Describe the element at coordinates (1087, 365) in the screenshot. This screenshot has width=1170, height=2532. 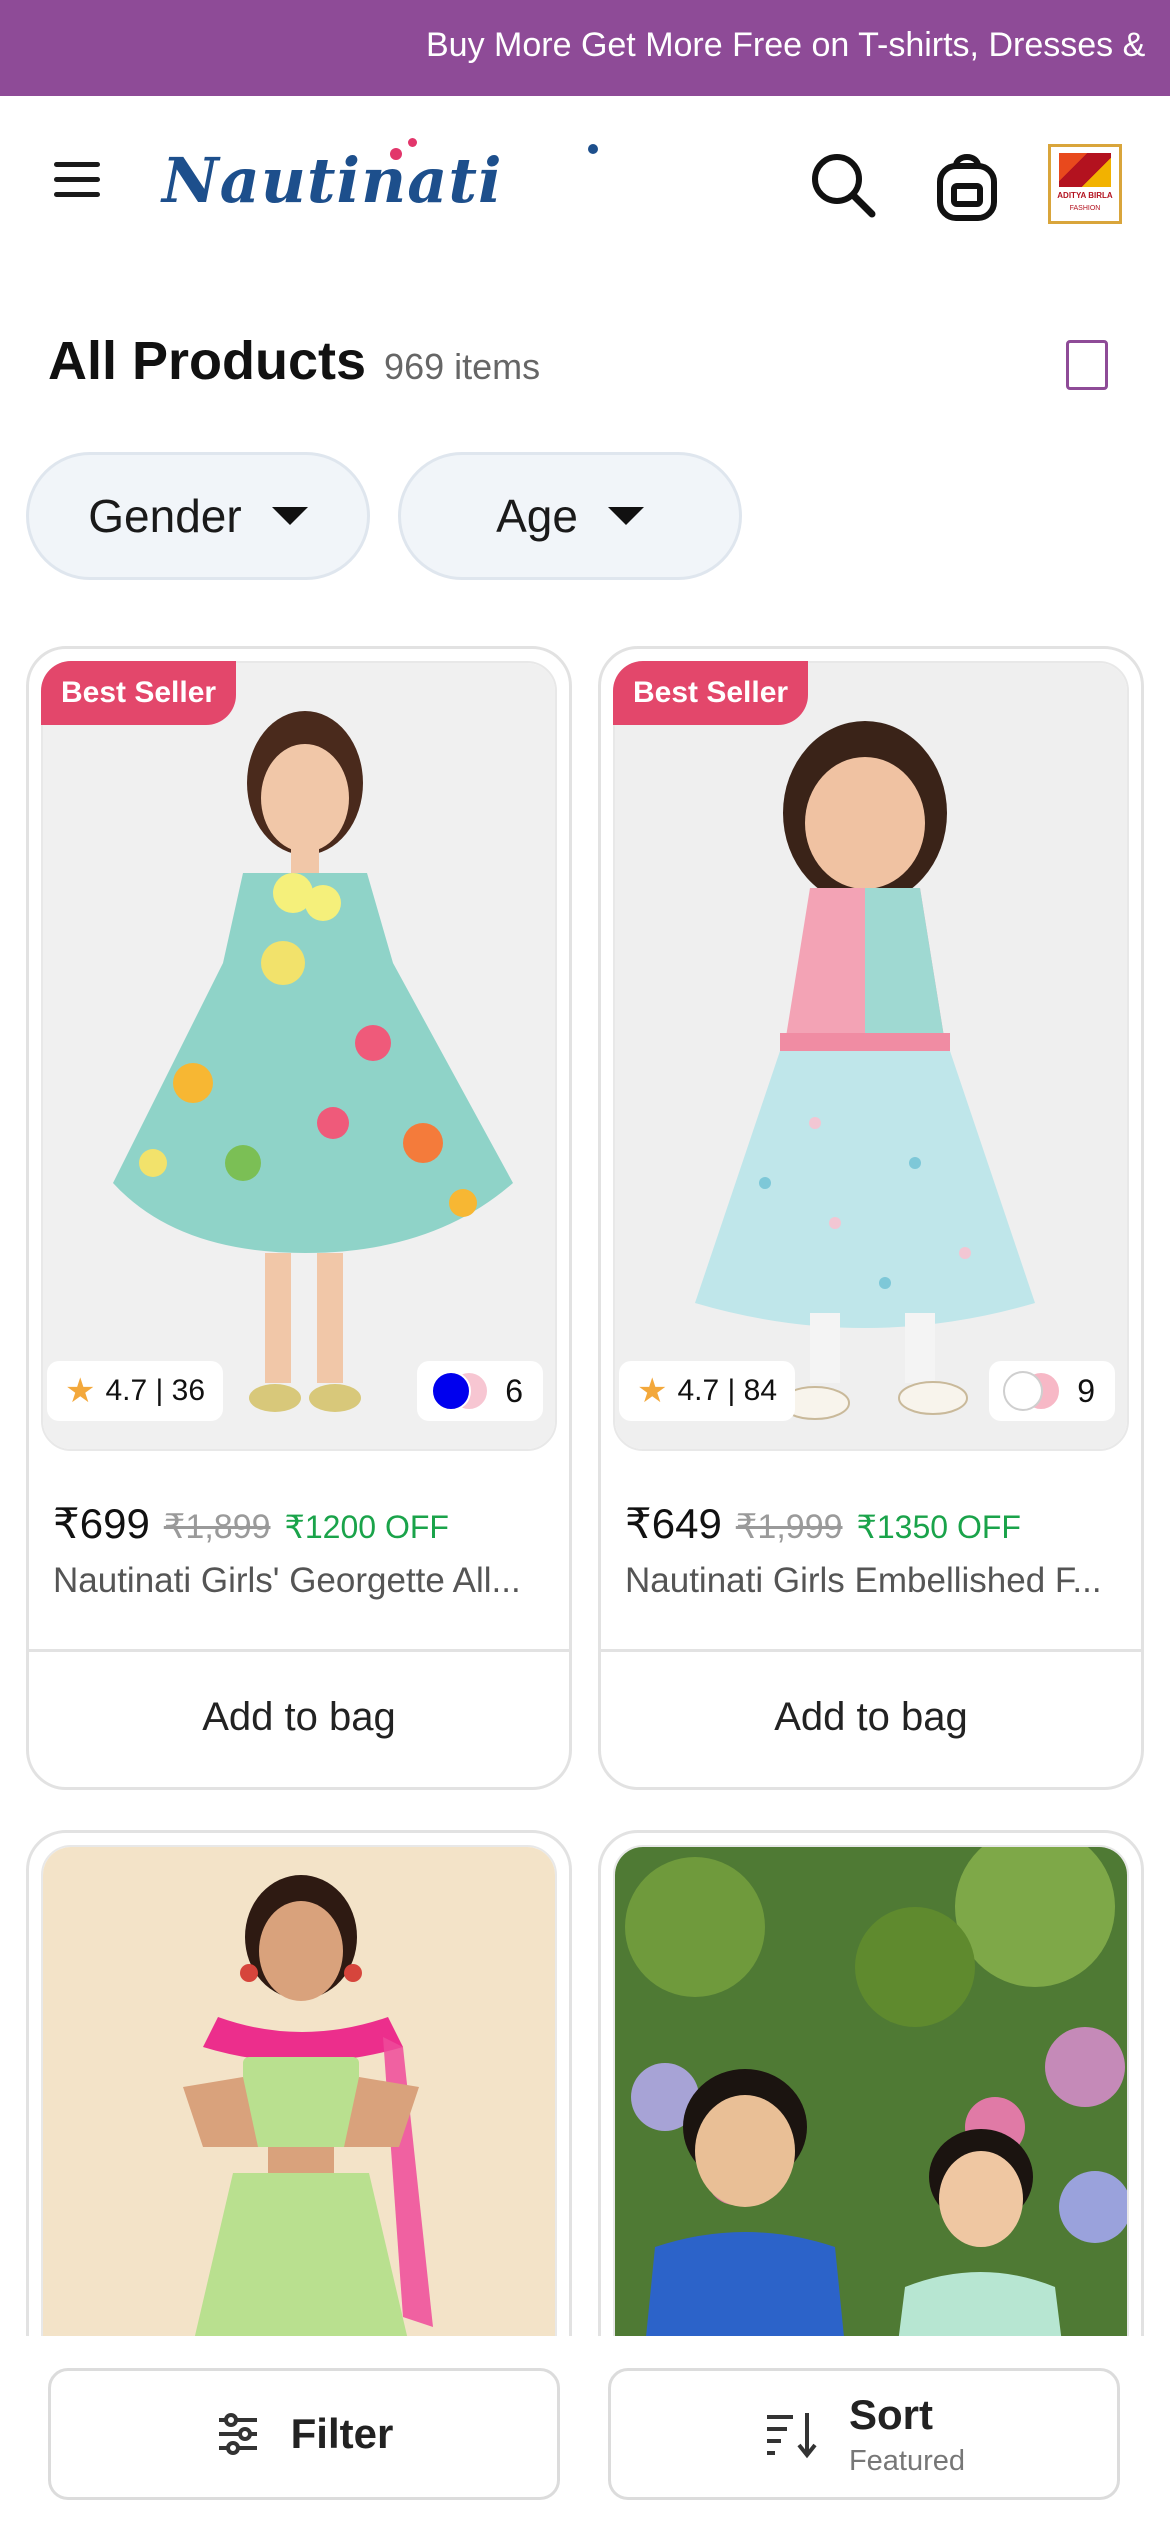
I see `compare-toggle` at that location.